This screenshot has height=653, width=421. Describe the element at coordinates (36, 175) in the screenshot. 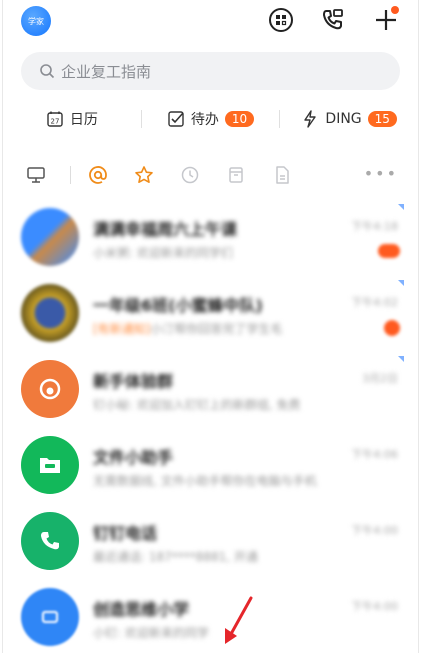

I see `monitor-icon` at that location.